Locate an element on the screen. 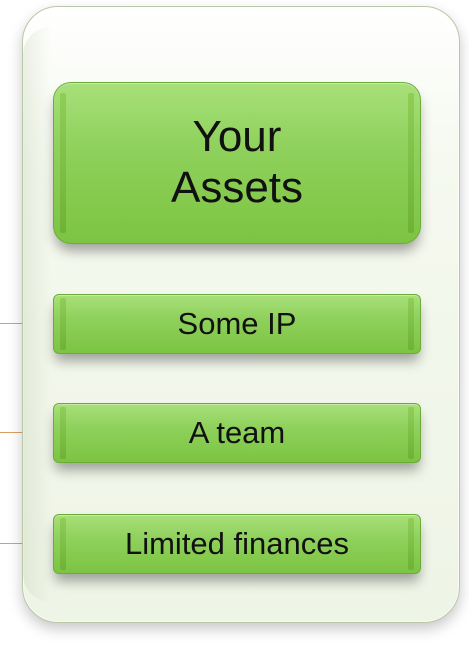 This screenshot has height=645, width=469. asset-item-label: A team is located at coordinates (237, 432).